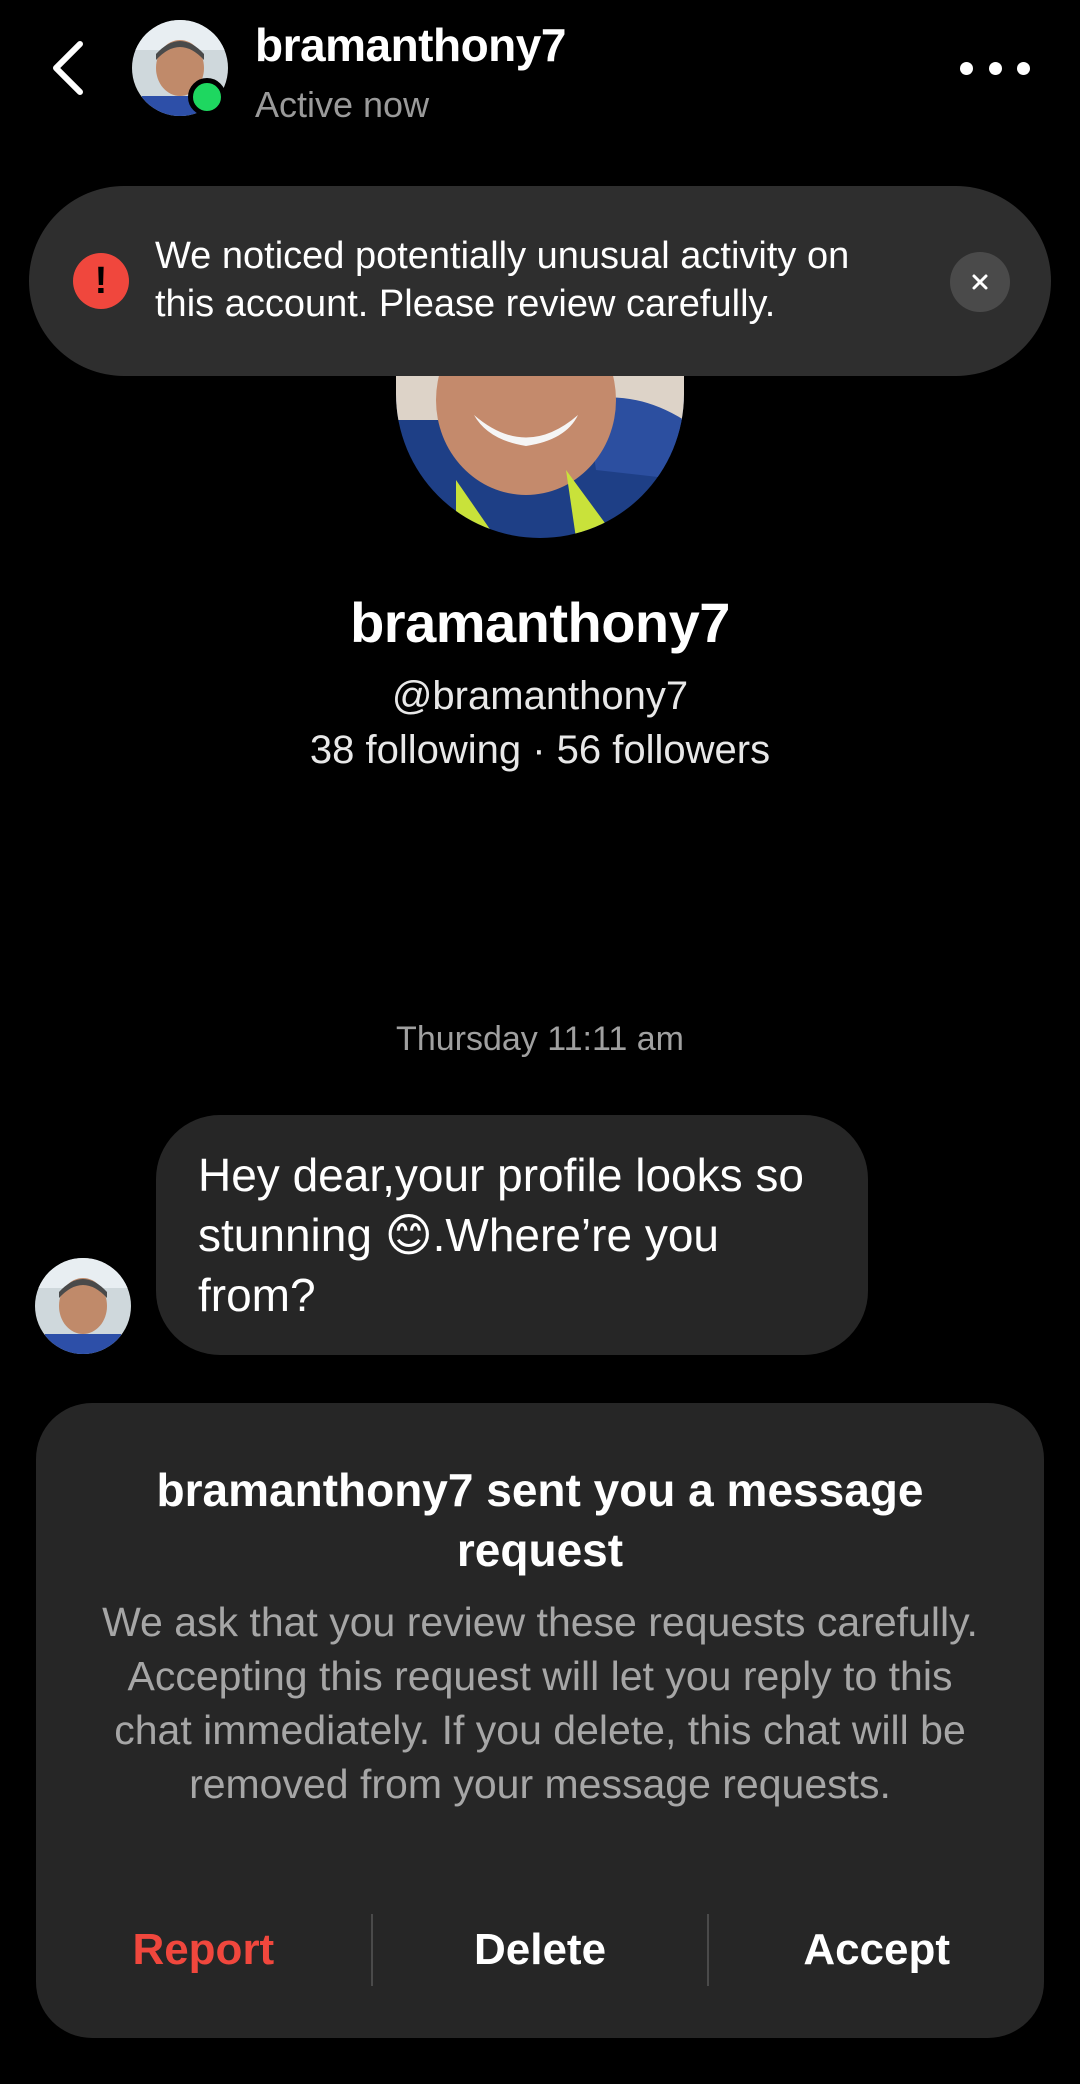 The height and width of the screenshot is (2084, 1080). Describe the element at coordinates (203, 1950) in the screenshot. I see `report-button: Report` at that location.